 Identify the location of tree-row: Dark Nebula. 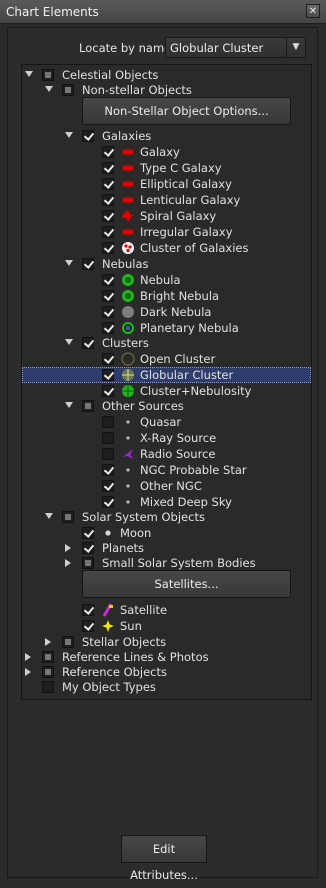
(166, 312).